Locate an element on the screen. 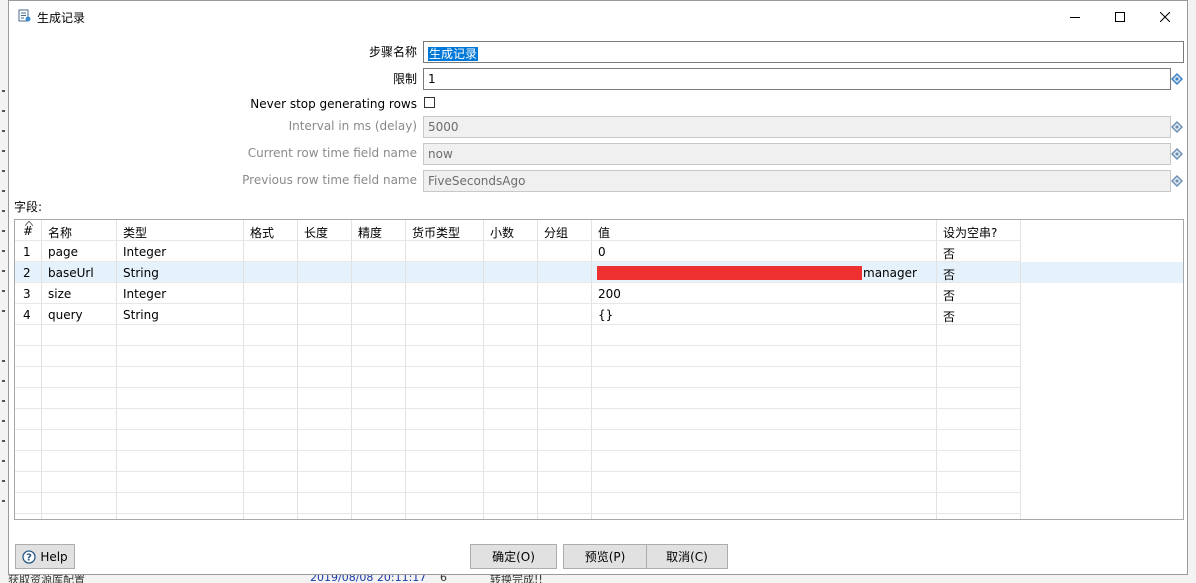  limit-input: 1 is located at coordinates (797, 79).